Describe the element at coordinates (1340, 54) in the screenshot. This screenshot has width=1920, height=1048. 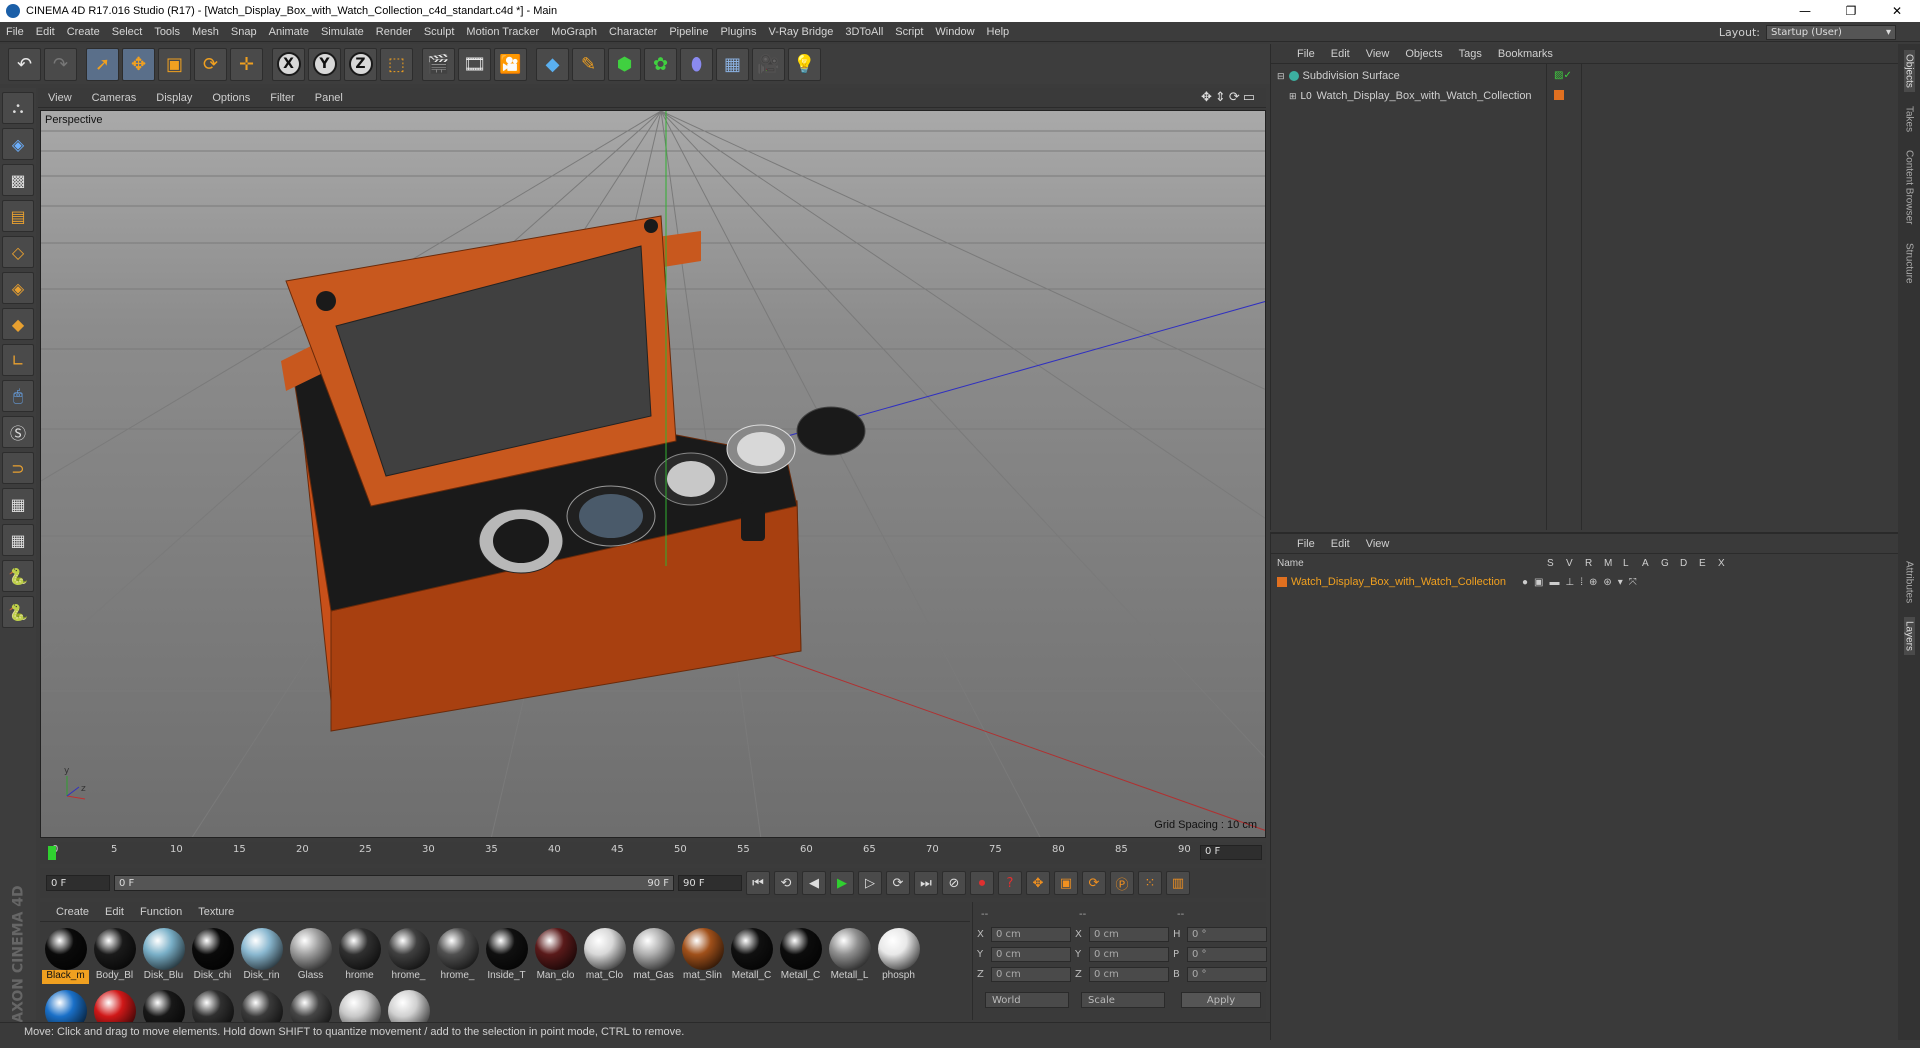
I see `objects-menu-edit: Edit` at that location.